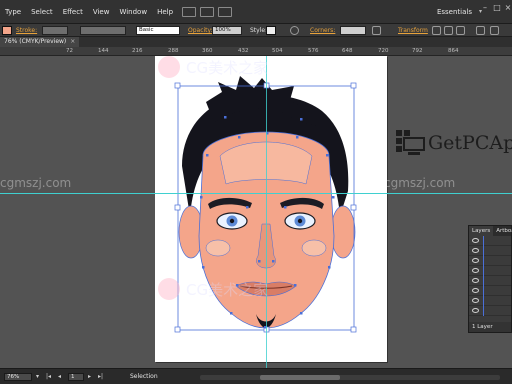  What do you see at coordinates (36, 183) in the screenshot?
I see `watermark-text-left: cgmszj.com` at bounding box center [36, 183].